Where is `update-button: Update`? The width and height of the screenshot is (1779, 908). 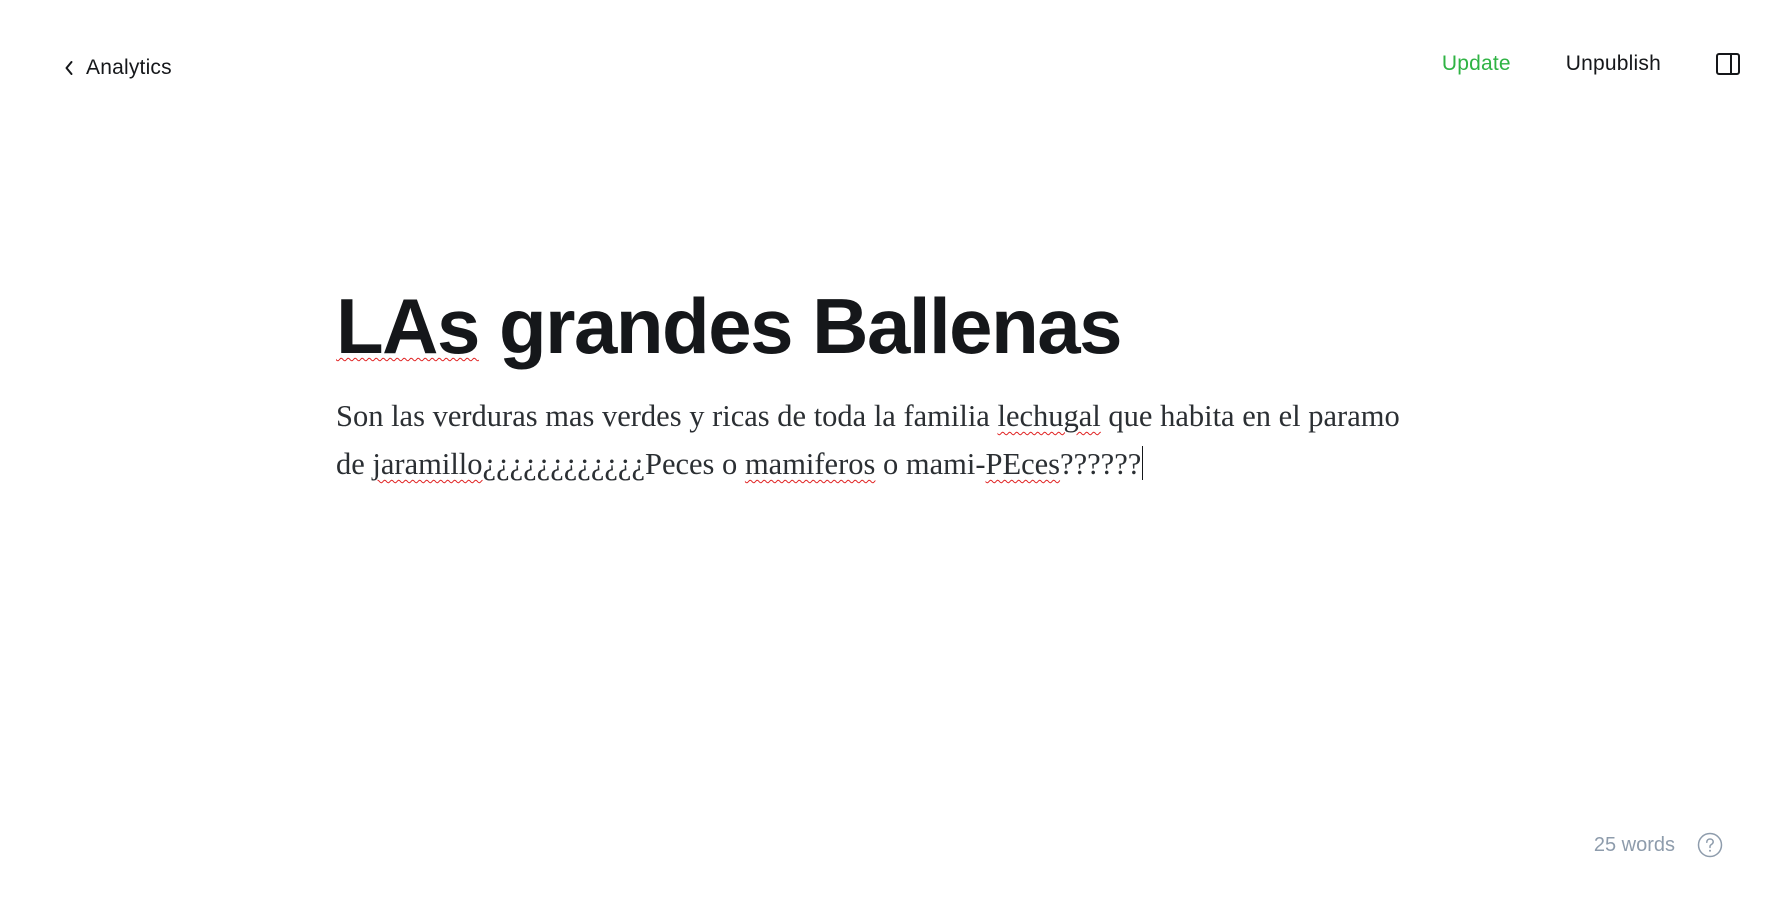
update-button: Update is located at coordinates (1476, 64).